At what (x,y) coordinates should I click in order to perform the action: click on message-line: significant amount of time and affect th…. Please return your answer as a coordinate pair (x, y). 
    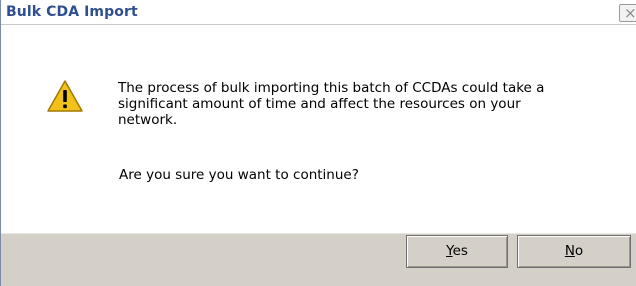
    Looking at the image, I should click on (319, 104).